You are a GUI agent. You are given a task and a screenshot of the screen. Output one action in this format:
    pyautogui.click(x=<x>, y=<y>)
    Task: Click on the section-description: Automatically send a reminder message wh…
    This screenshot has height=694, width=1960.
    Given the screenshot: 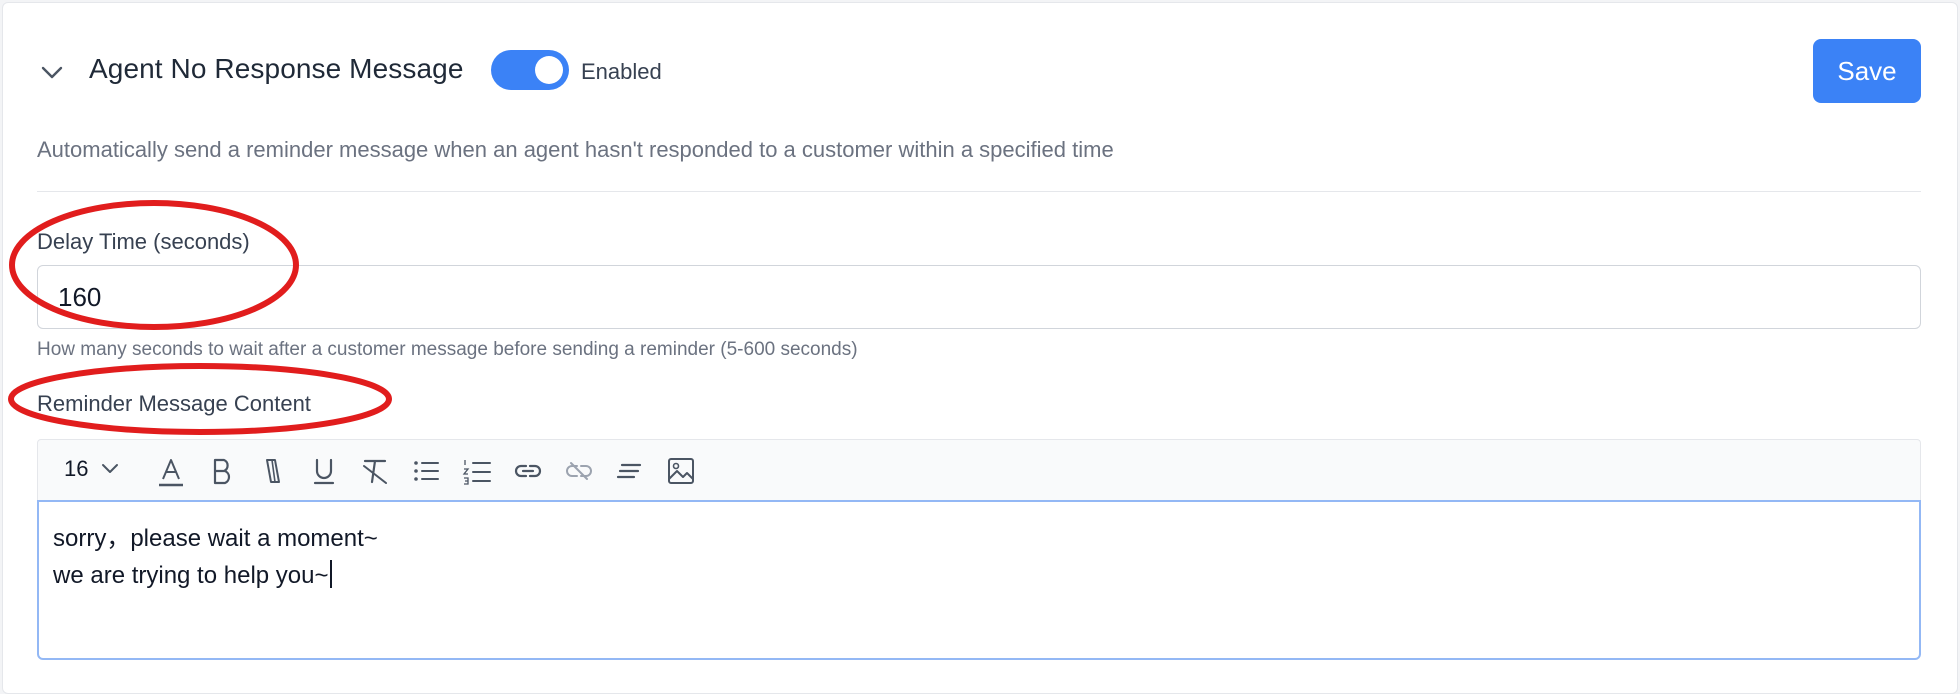 What is the action you would take?
    pyautogui.click(x=575, y=149)
    